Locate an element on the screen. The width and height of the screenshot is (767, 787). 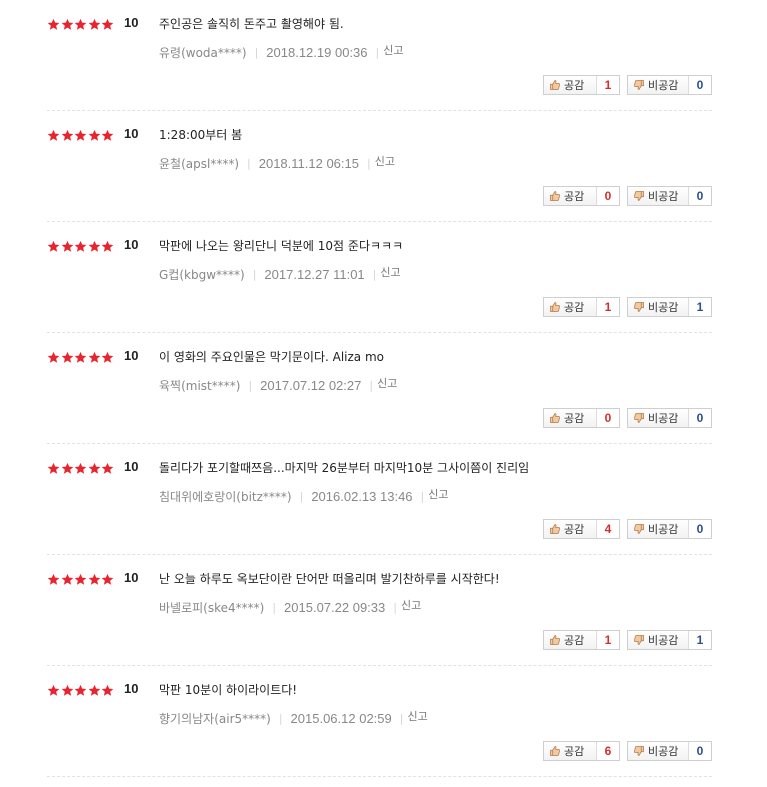
vote-controls: 공감 1 비공감 0 is located at coordinates (627, 85).